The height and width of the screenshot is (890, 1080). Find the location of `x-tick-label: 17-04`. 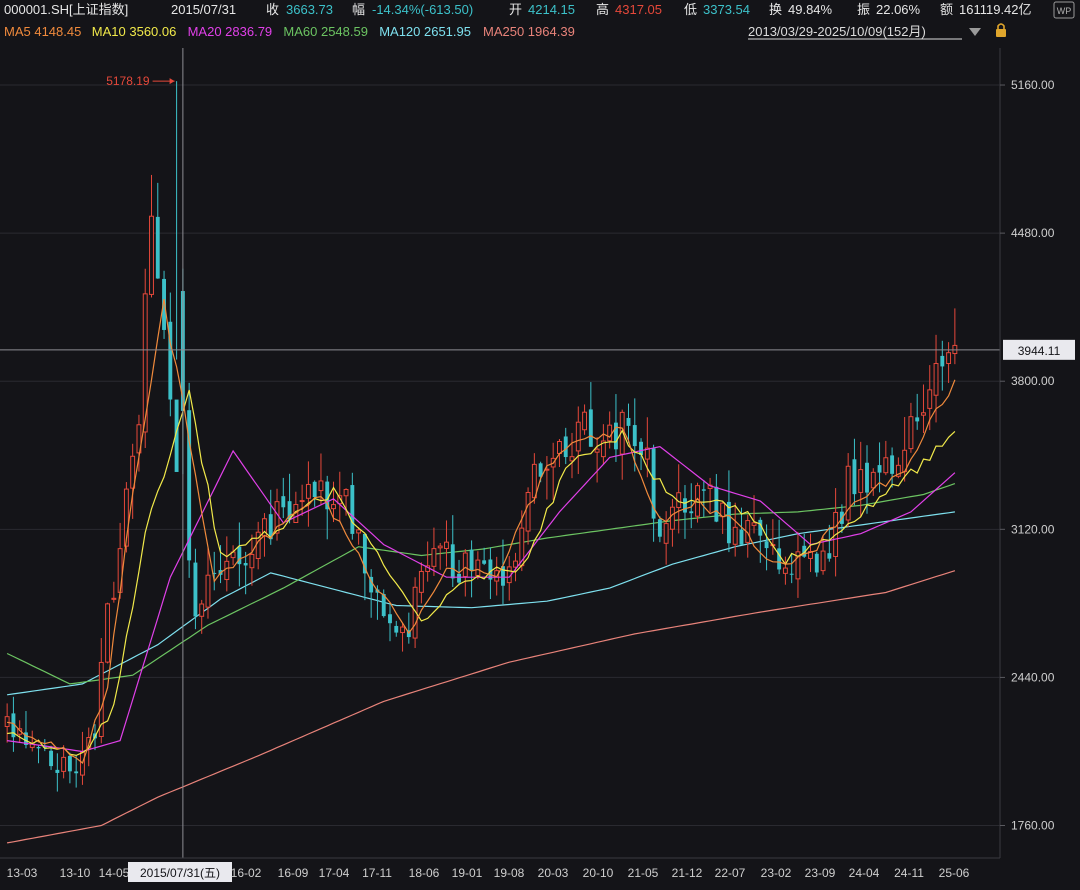

x-tick-label: 17-04 is located at coordinates (334, 873).